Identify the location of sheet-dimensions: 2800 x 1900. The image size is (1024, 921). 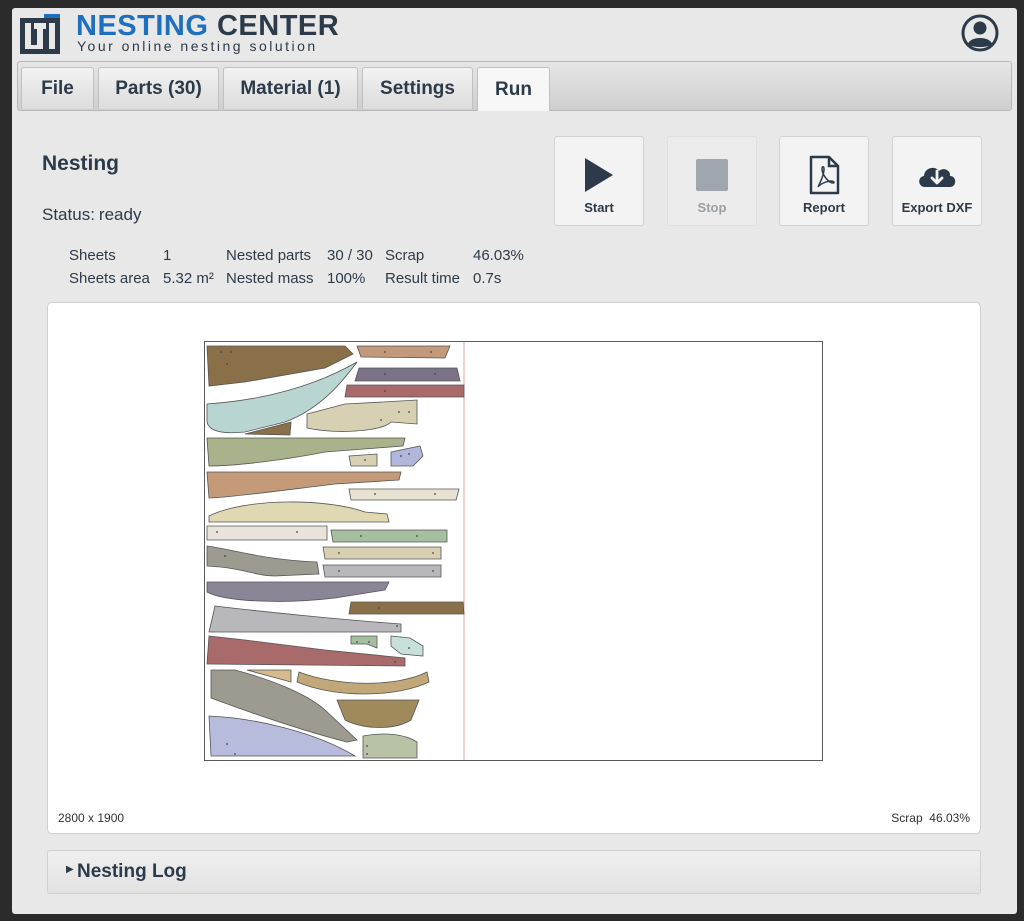
(91, 818).